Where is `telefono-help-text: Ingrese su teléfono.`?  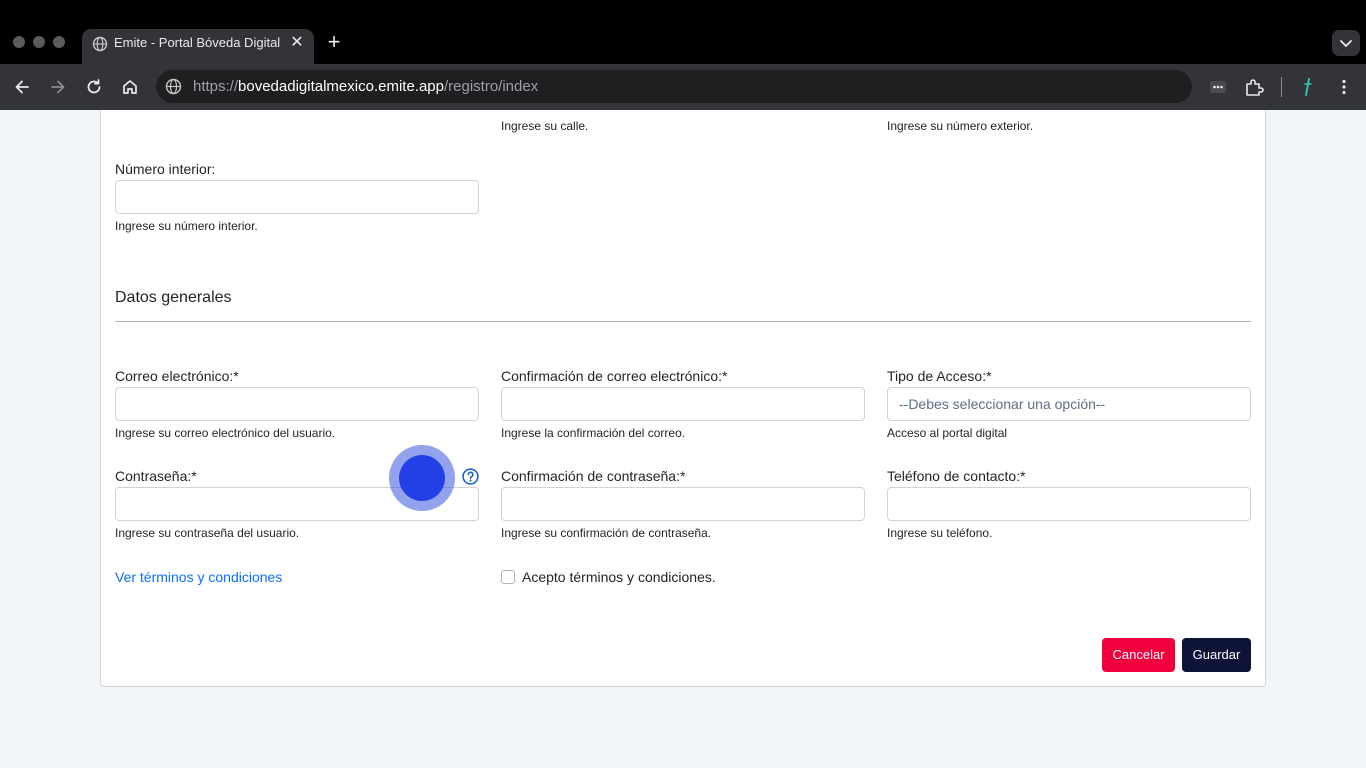
telefono-help-text: Ingrese su teléfono. is located at coordinates (940, 533).